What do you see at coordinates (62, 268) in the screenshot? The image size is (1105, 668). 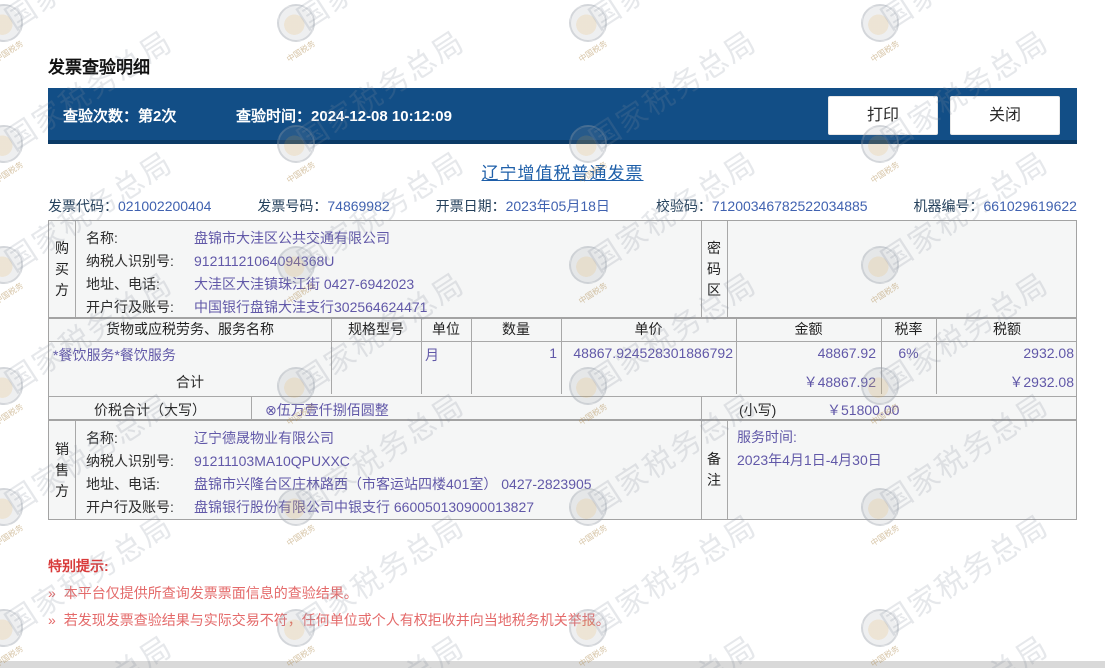 I see `buyer-side-label: 购买方` at bounding box center [62, 268].